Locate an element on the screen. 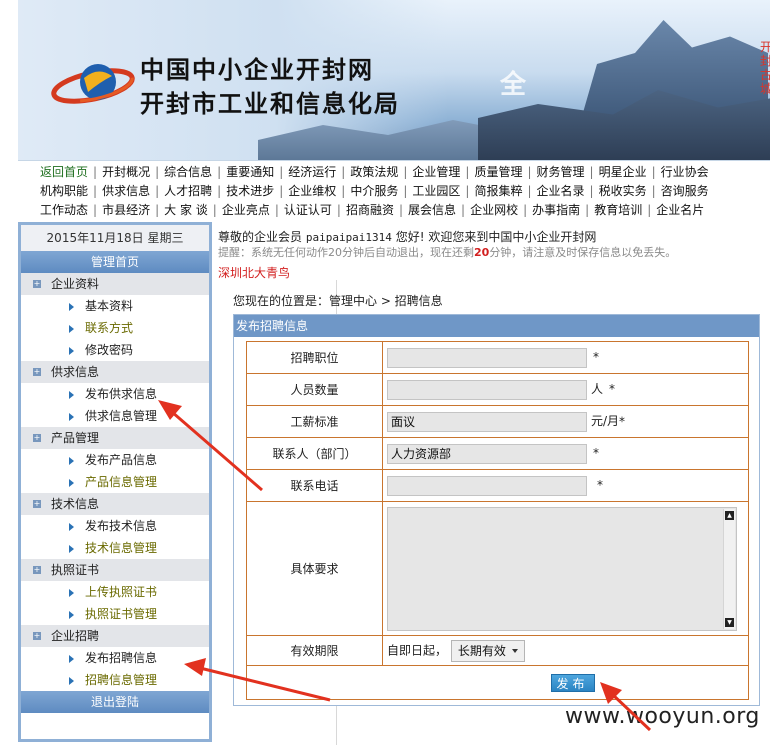 This screenshot has width=770, height=745. nav-link: 简报集粹 is located at coordinates (498, 190).